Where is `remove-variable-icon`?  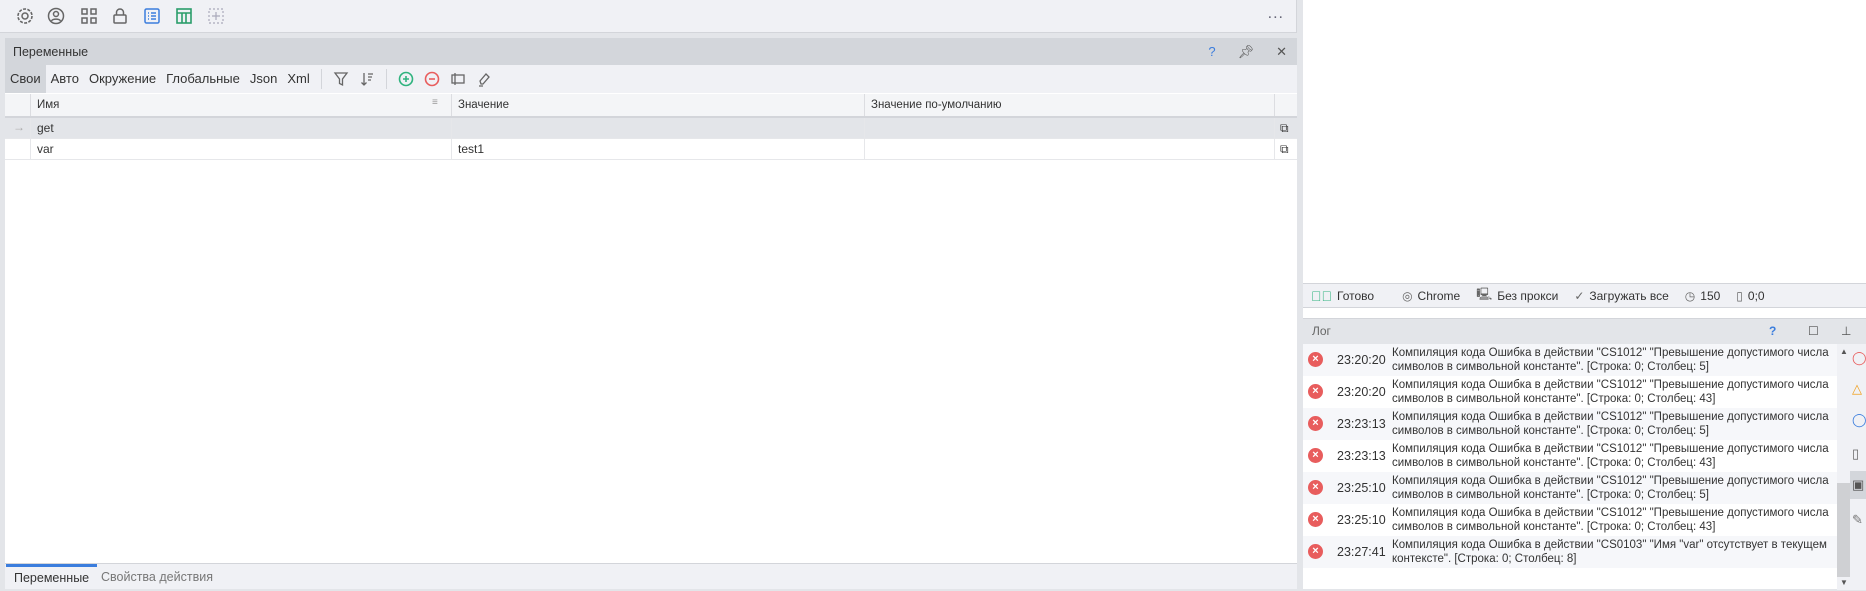 remove-variable-icon is located at coordinates (432, 79).